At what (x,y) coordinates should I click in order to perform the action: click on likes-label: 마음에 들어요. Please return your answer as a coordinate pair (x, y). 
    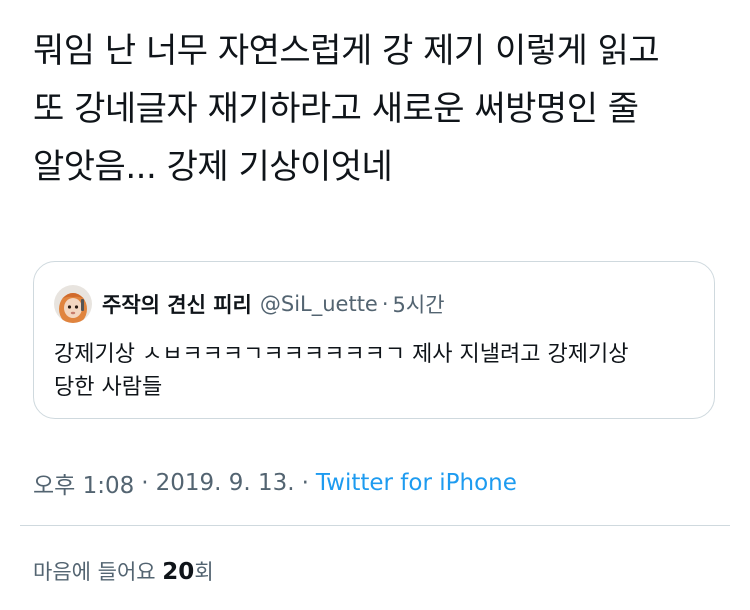
    Looking at the image, I should click on (94, 572).